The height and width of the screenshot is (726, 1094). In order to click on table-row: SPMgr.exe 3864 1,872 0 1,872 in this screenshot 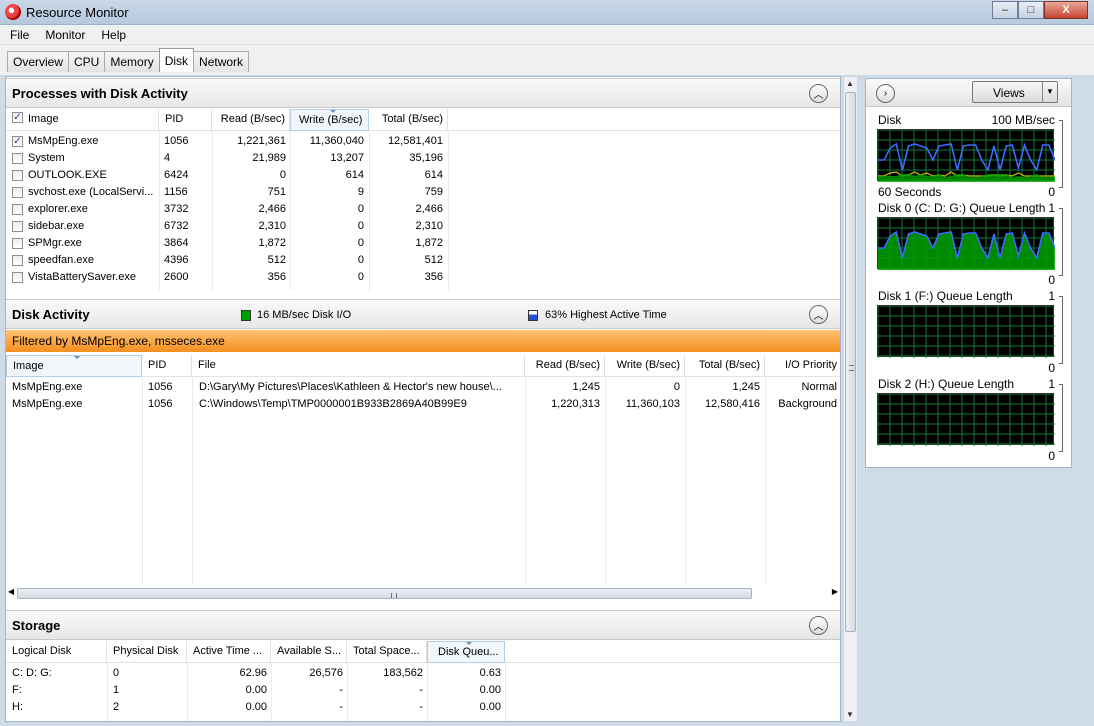, I will do `click(423, 243)`.